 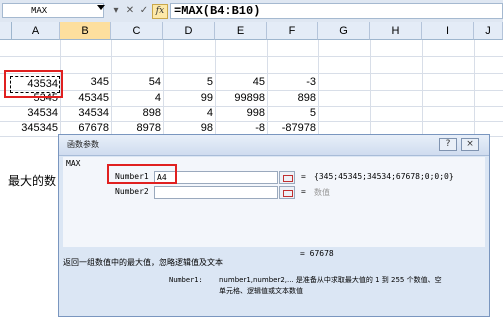 What do you see at coordinates (396, 31) in the screenshot?
I see `col-header-h: H` at bounding box center [396, 31].